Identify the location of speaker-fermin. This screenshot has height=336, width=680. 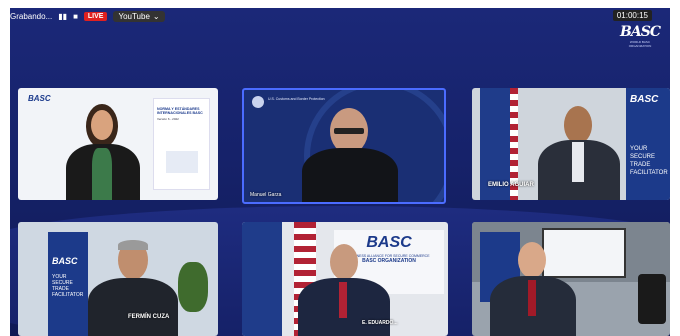
(132, 288).